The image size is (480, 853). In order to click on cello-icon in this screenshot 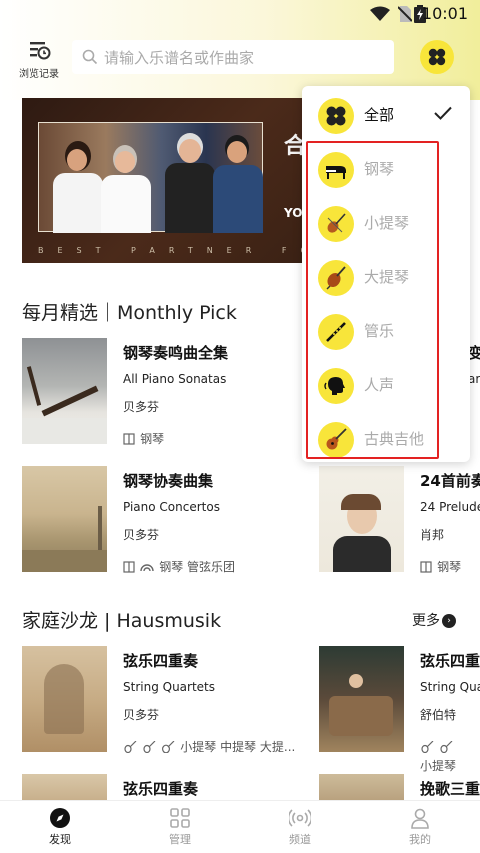, I will do `click(168, 746)`.